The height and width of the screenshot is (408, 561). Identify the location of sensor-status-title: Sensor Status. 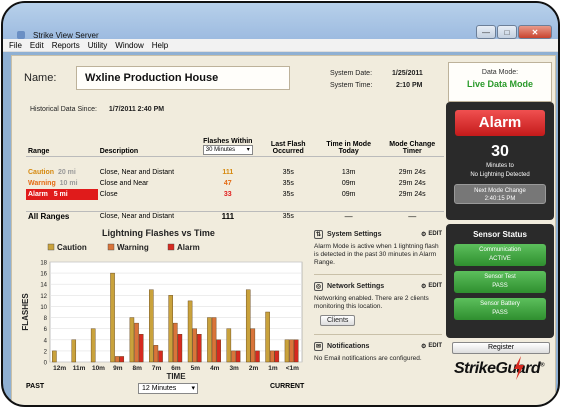
(500, 234).